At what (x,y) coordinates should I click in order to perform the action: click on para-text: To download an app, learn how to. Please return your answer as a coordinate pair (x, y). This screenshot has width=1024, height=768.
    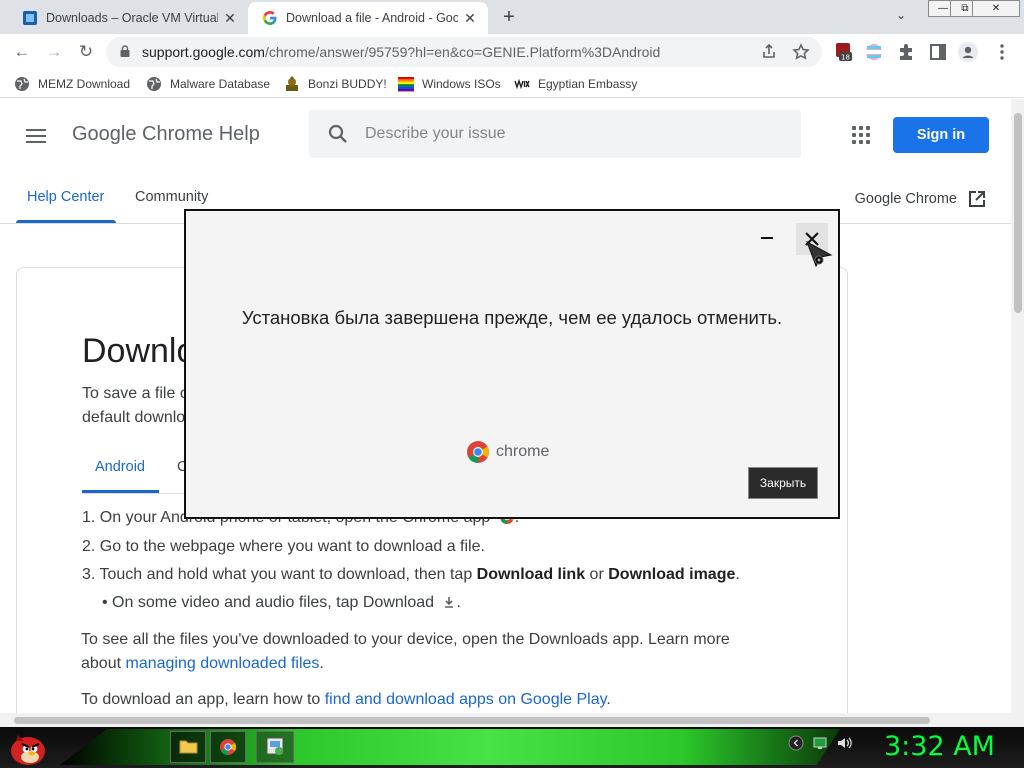
    Looking at the image, I should click on (203, 699).